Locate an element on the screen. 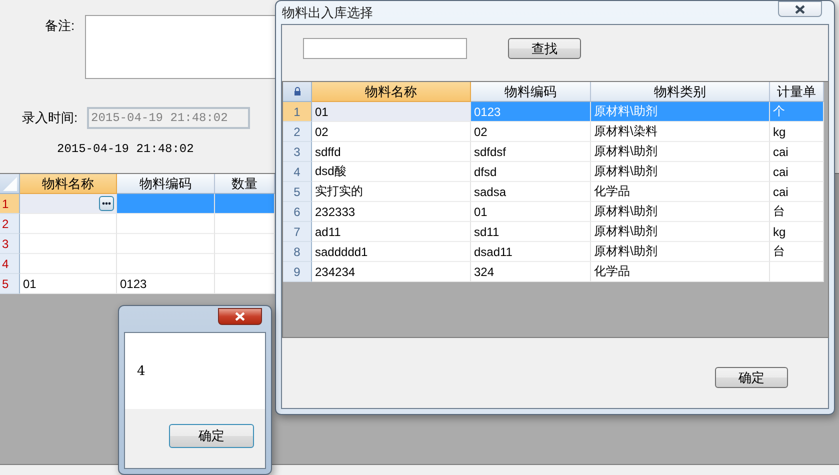  ellipsis-button is located at coordinates (106, 203).